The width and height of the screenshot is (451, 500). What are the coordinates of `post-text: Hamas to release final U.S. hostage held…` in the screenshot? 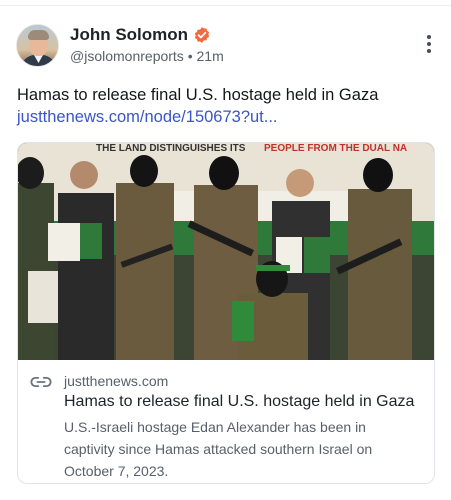 It's located at (198, 95).